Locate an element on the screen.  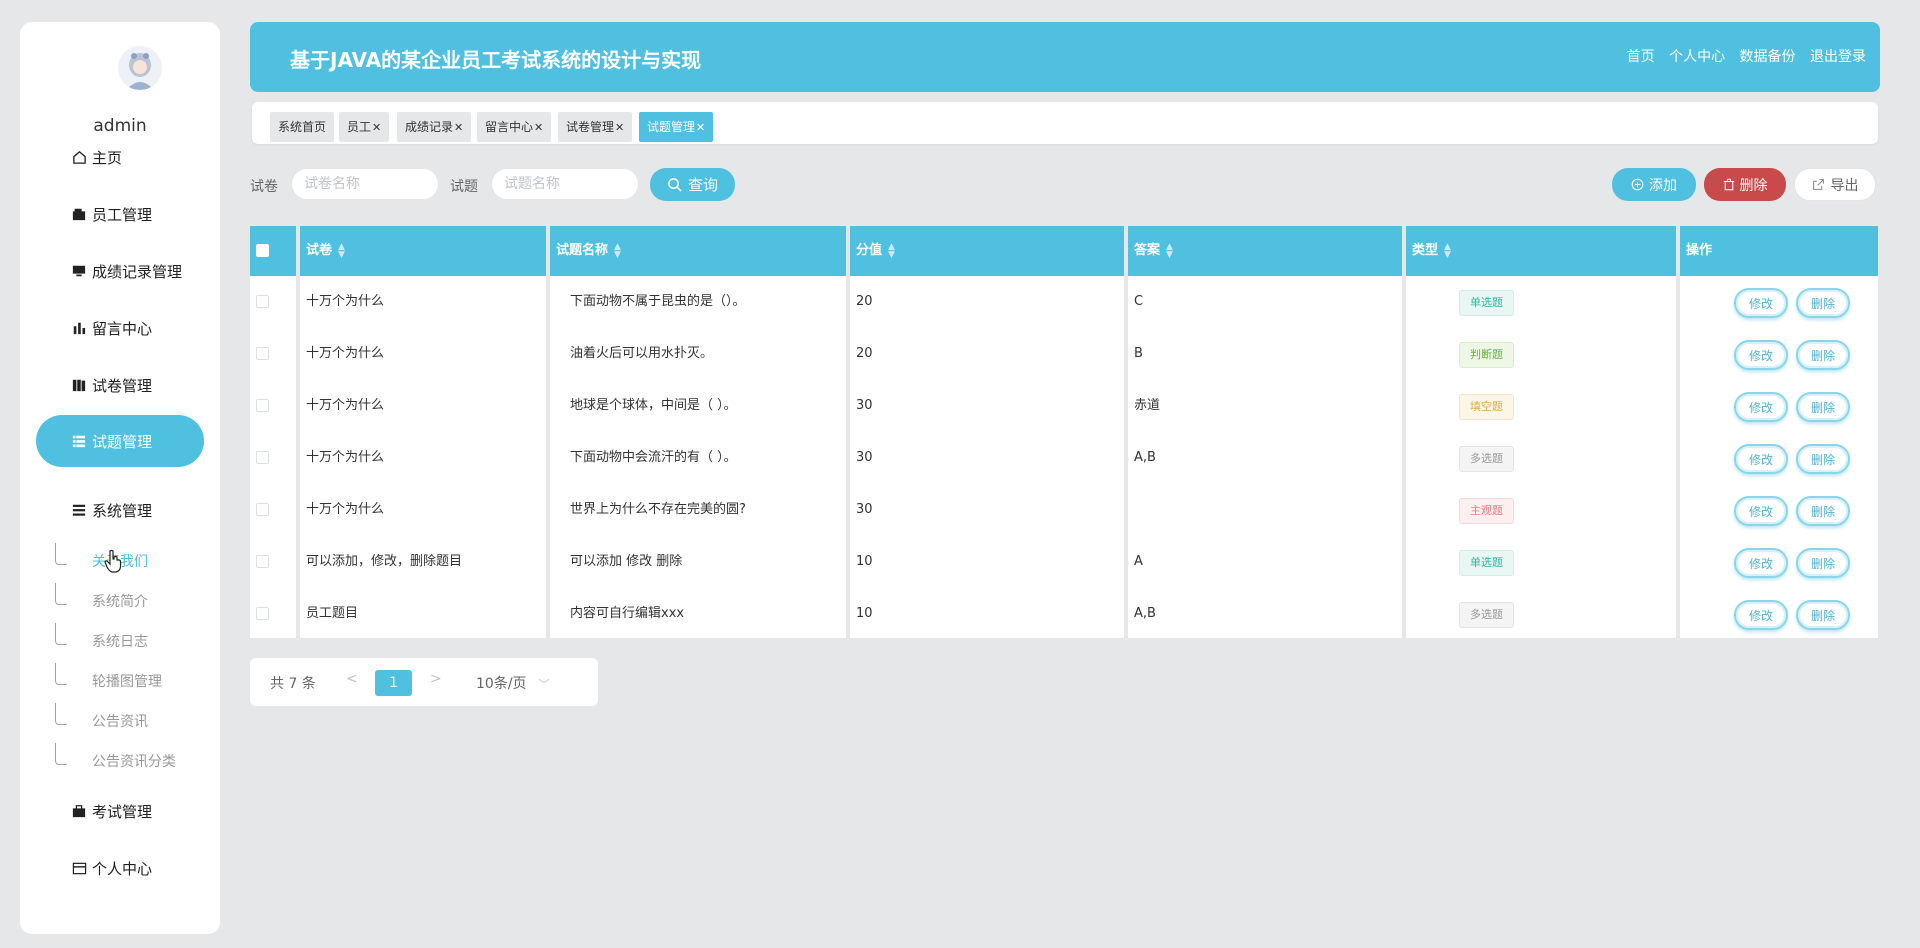
type-tag: 单选题 is located at coordinates (1486, 563).